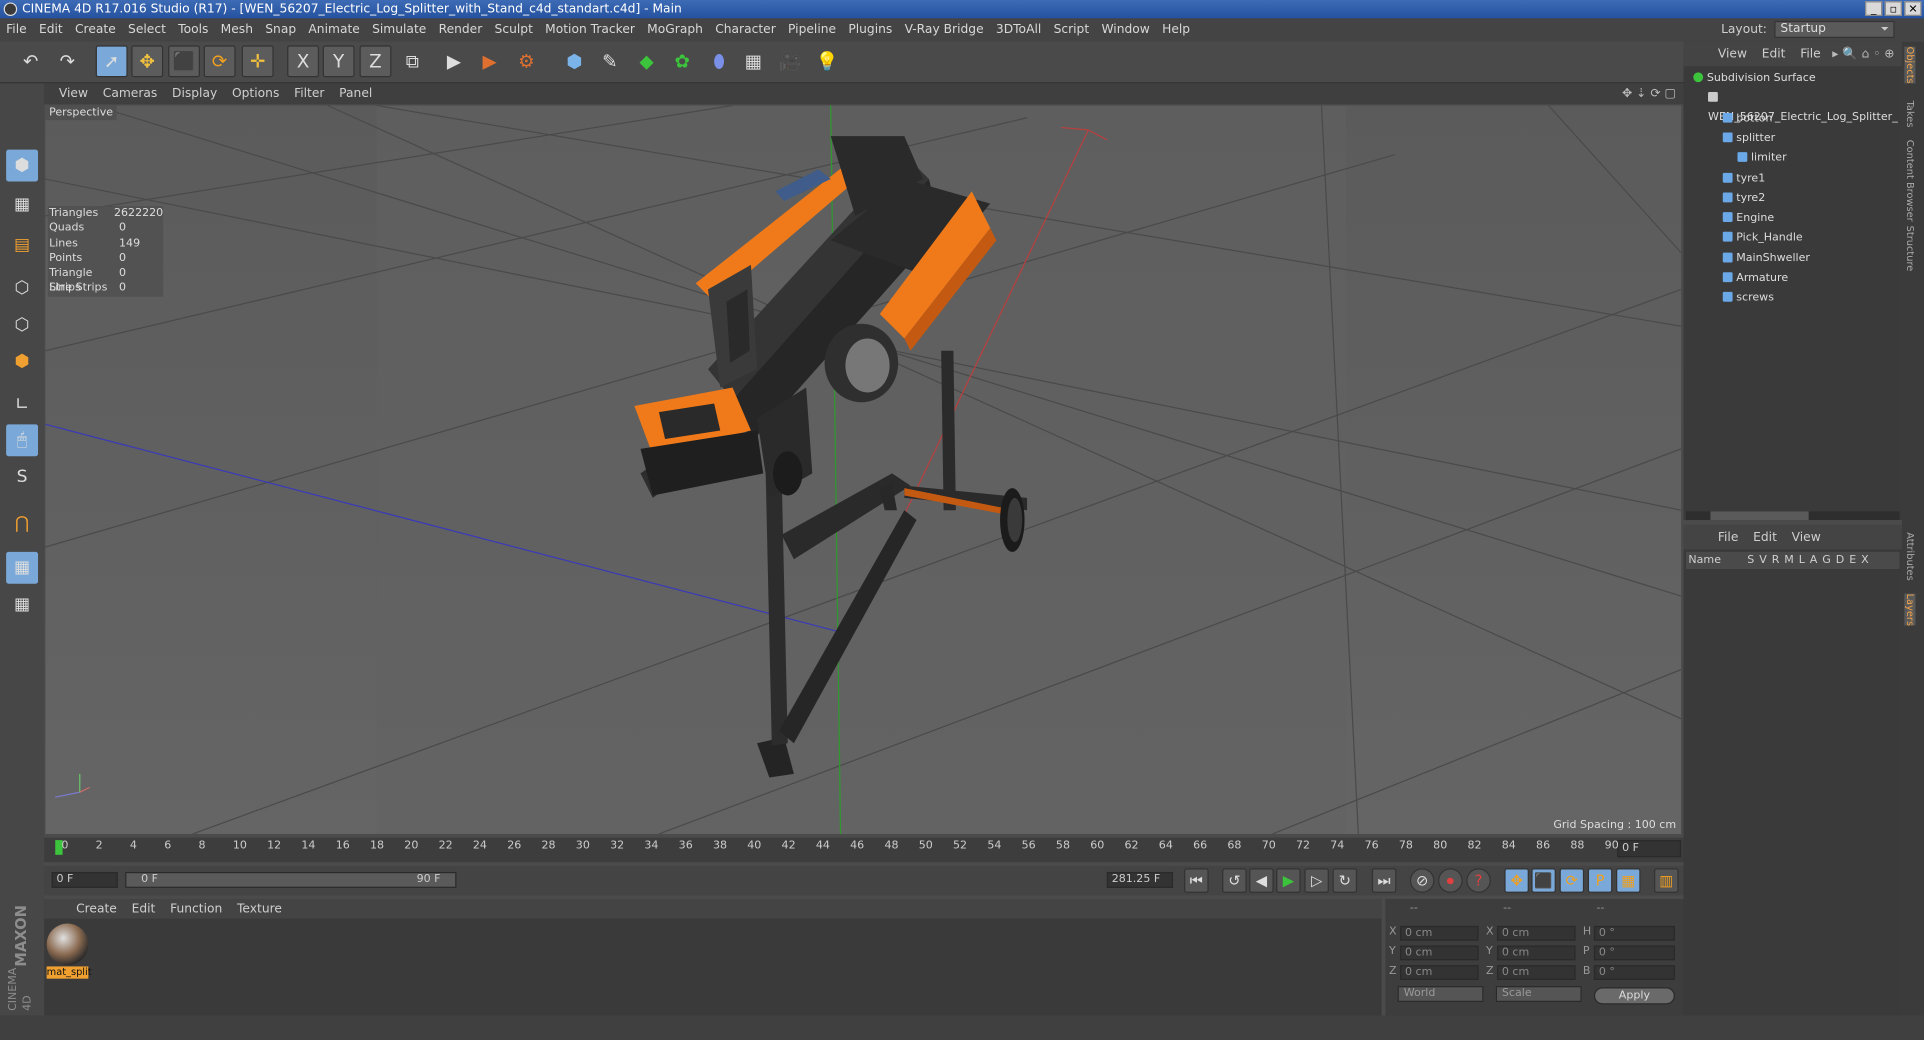  Describe the element at coordinates (1909, 114) in the screenshot. I see `side-tab-takes: Takes` at that location.